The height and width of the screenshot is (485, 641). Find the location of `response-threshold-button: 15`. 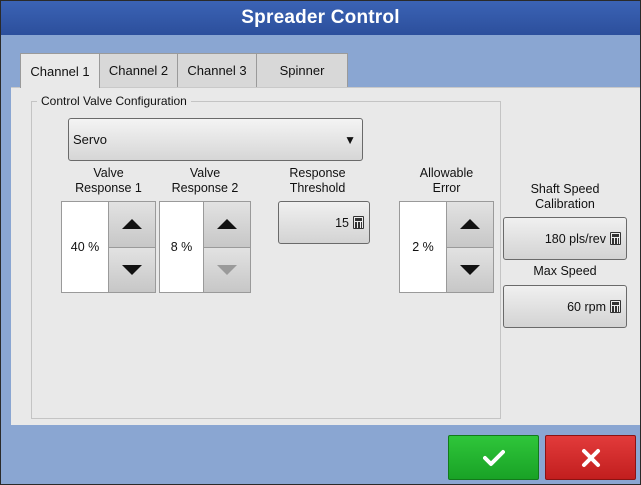

response-threshold-button: 15 is located at coordinates (324, 222).